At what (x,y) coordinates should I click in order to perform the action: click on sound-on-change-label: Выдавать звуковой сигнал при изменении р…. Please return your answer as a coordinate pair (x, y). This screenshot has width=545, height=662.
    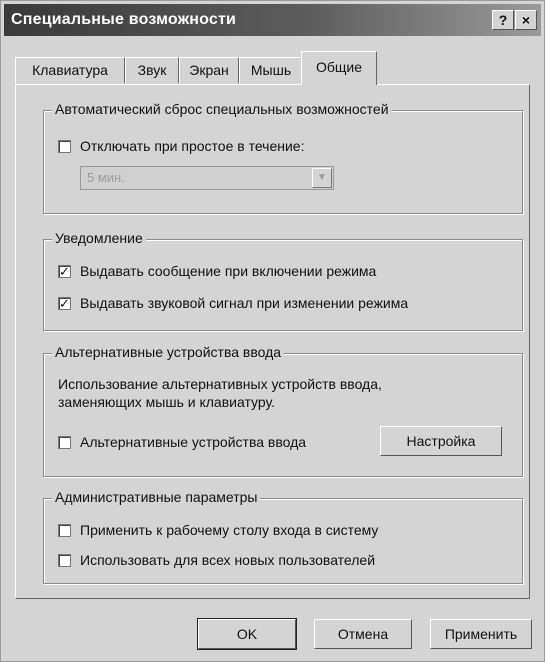
    Looking at the image, I should click on (244, 303).